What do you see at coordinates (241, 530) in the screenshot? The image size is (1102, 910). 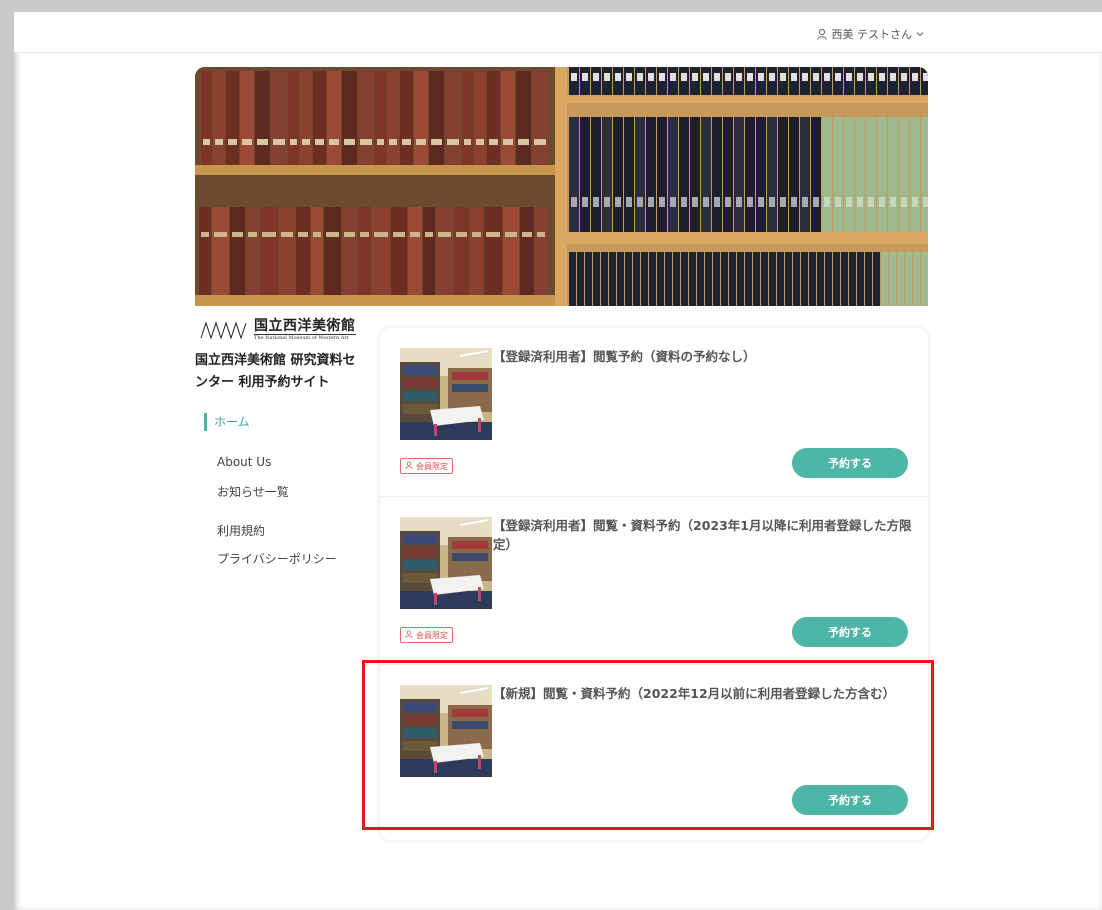 I see `nav-item-terms: 利用規約` at bounding box center [241, 530].